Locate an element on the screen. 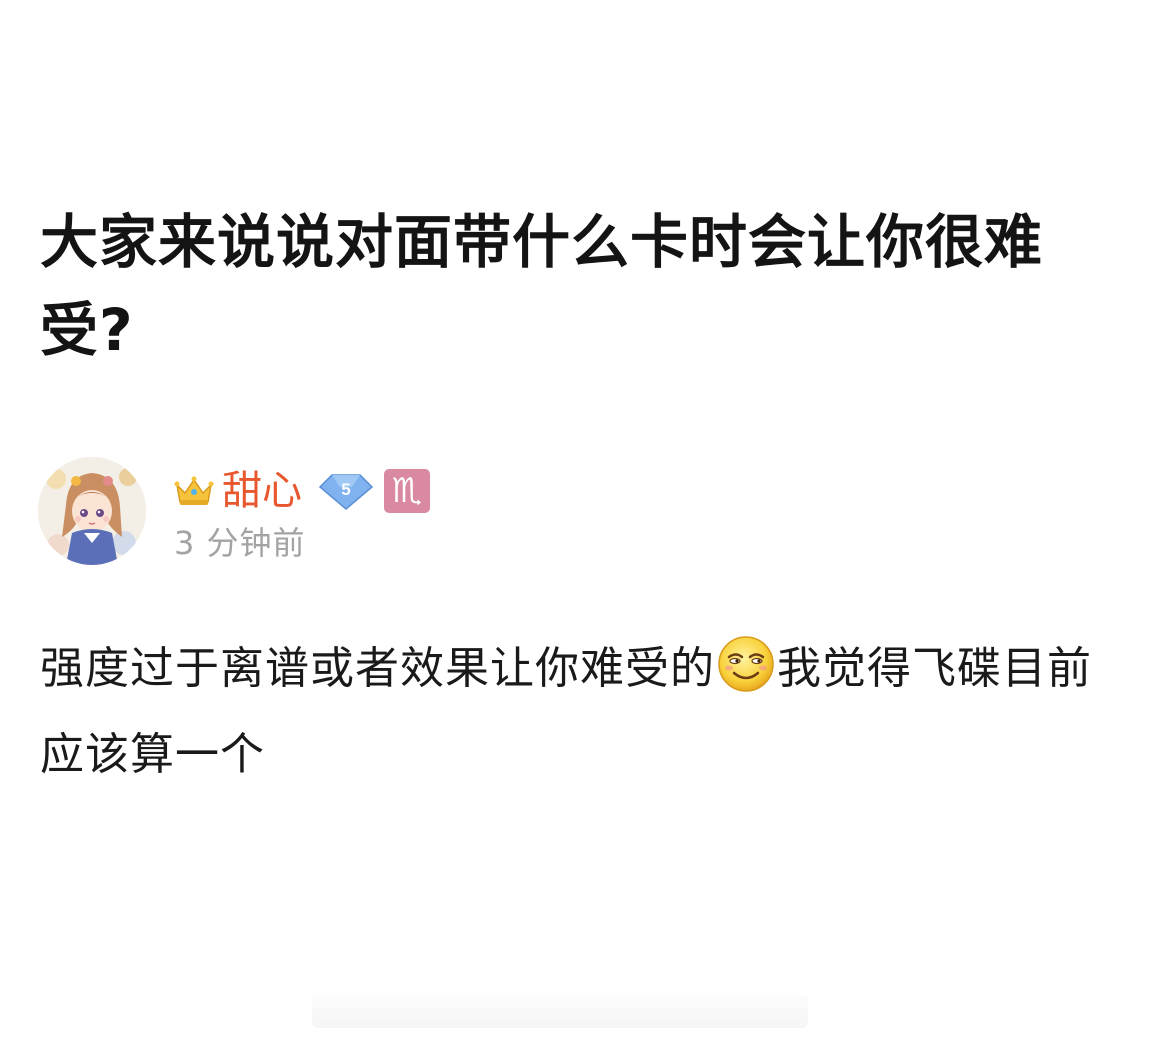 This screenshot has width=1170, height=1039. post-timestamp: 3 分钟前 is located at coordinates (240, 543).